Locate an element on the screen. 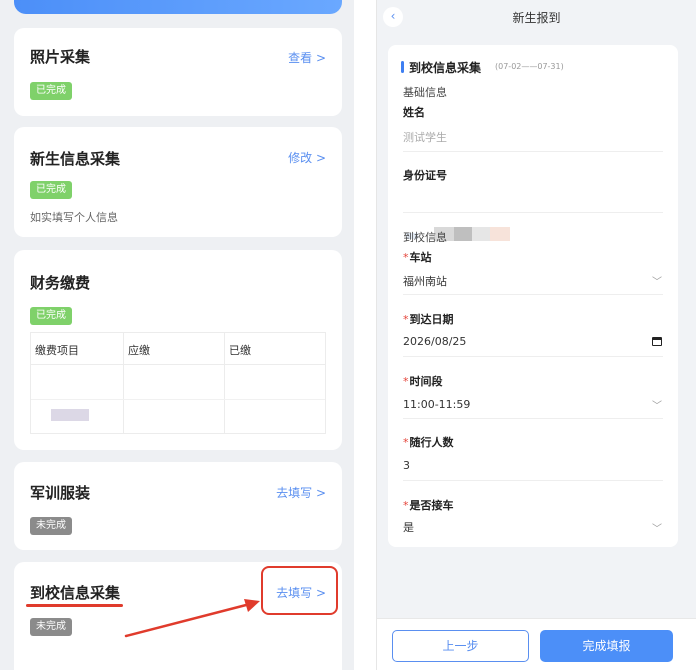 The image size is (696, 670). name-field: 测试学生 is located at coordinates (425, 137).